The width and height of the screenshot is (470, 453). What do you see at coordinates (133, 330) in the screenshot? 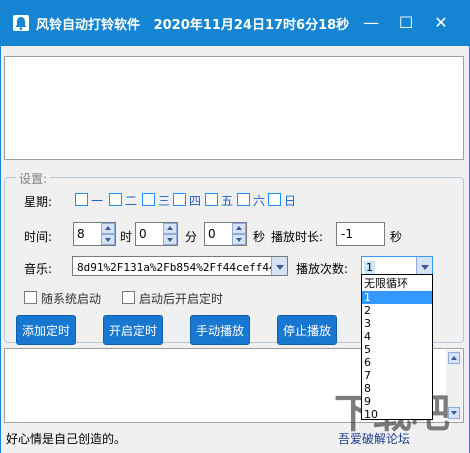
I see `start-timer-button: 开启定时` at bounding box center [133, 330].